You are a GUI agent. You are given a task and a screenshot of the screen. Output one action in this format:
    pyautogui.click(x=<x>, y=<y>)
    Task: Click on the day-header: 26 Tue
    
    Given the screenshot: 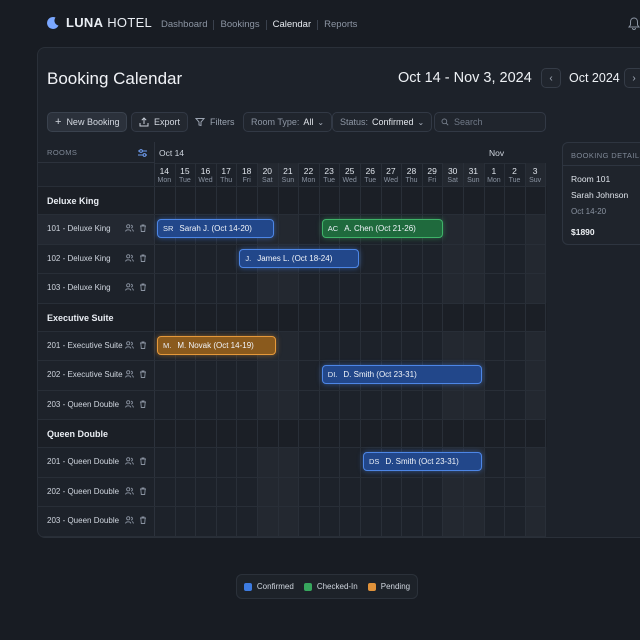 What is the action you would take?
    pyautogui.click(x=370, y=175)
    